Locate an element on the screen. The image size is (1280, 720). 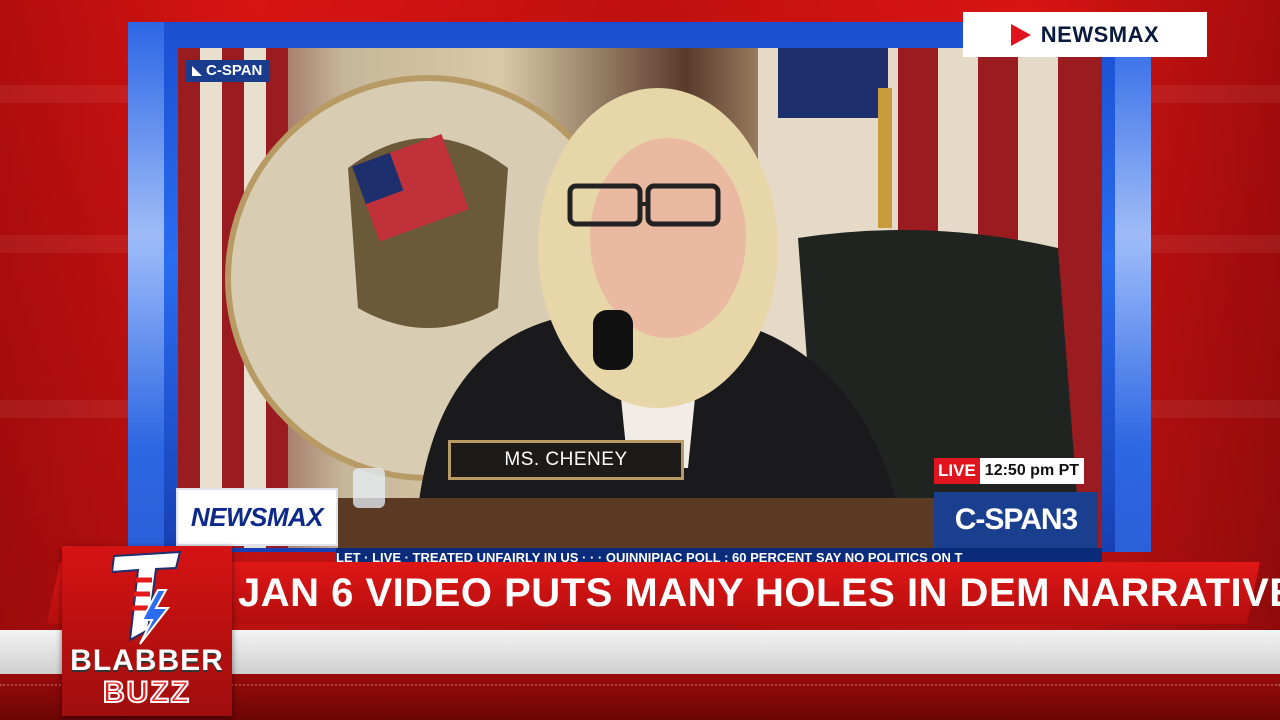
desk is located at coordinates (638, 523).